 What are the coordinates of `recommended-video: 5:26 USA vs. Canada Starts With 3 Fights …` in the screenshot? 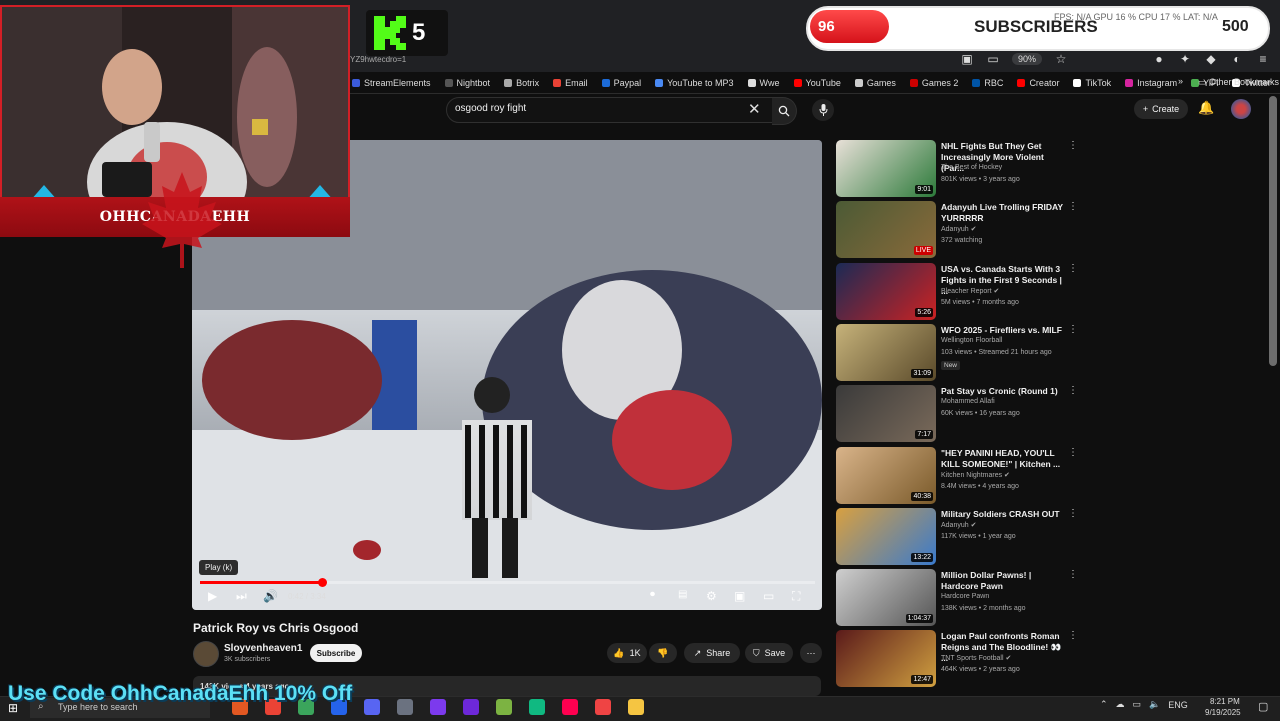 It's located at (957, 291).